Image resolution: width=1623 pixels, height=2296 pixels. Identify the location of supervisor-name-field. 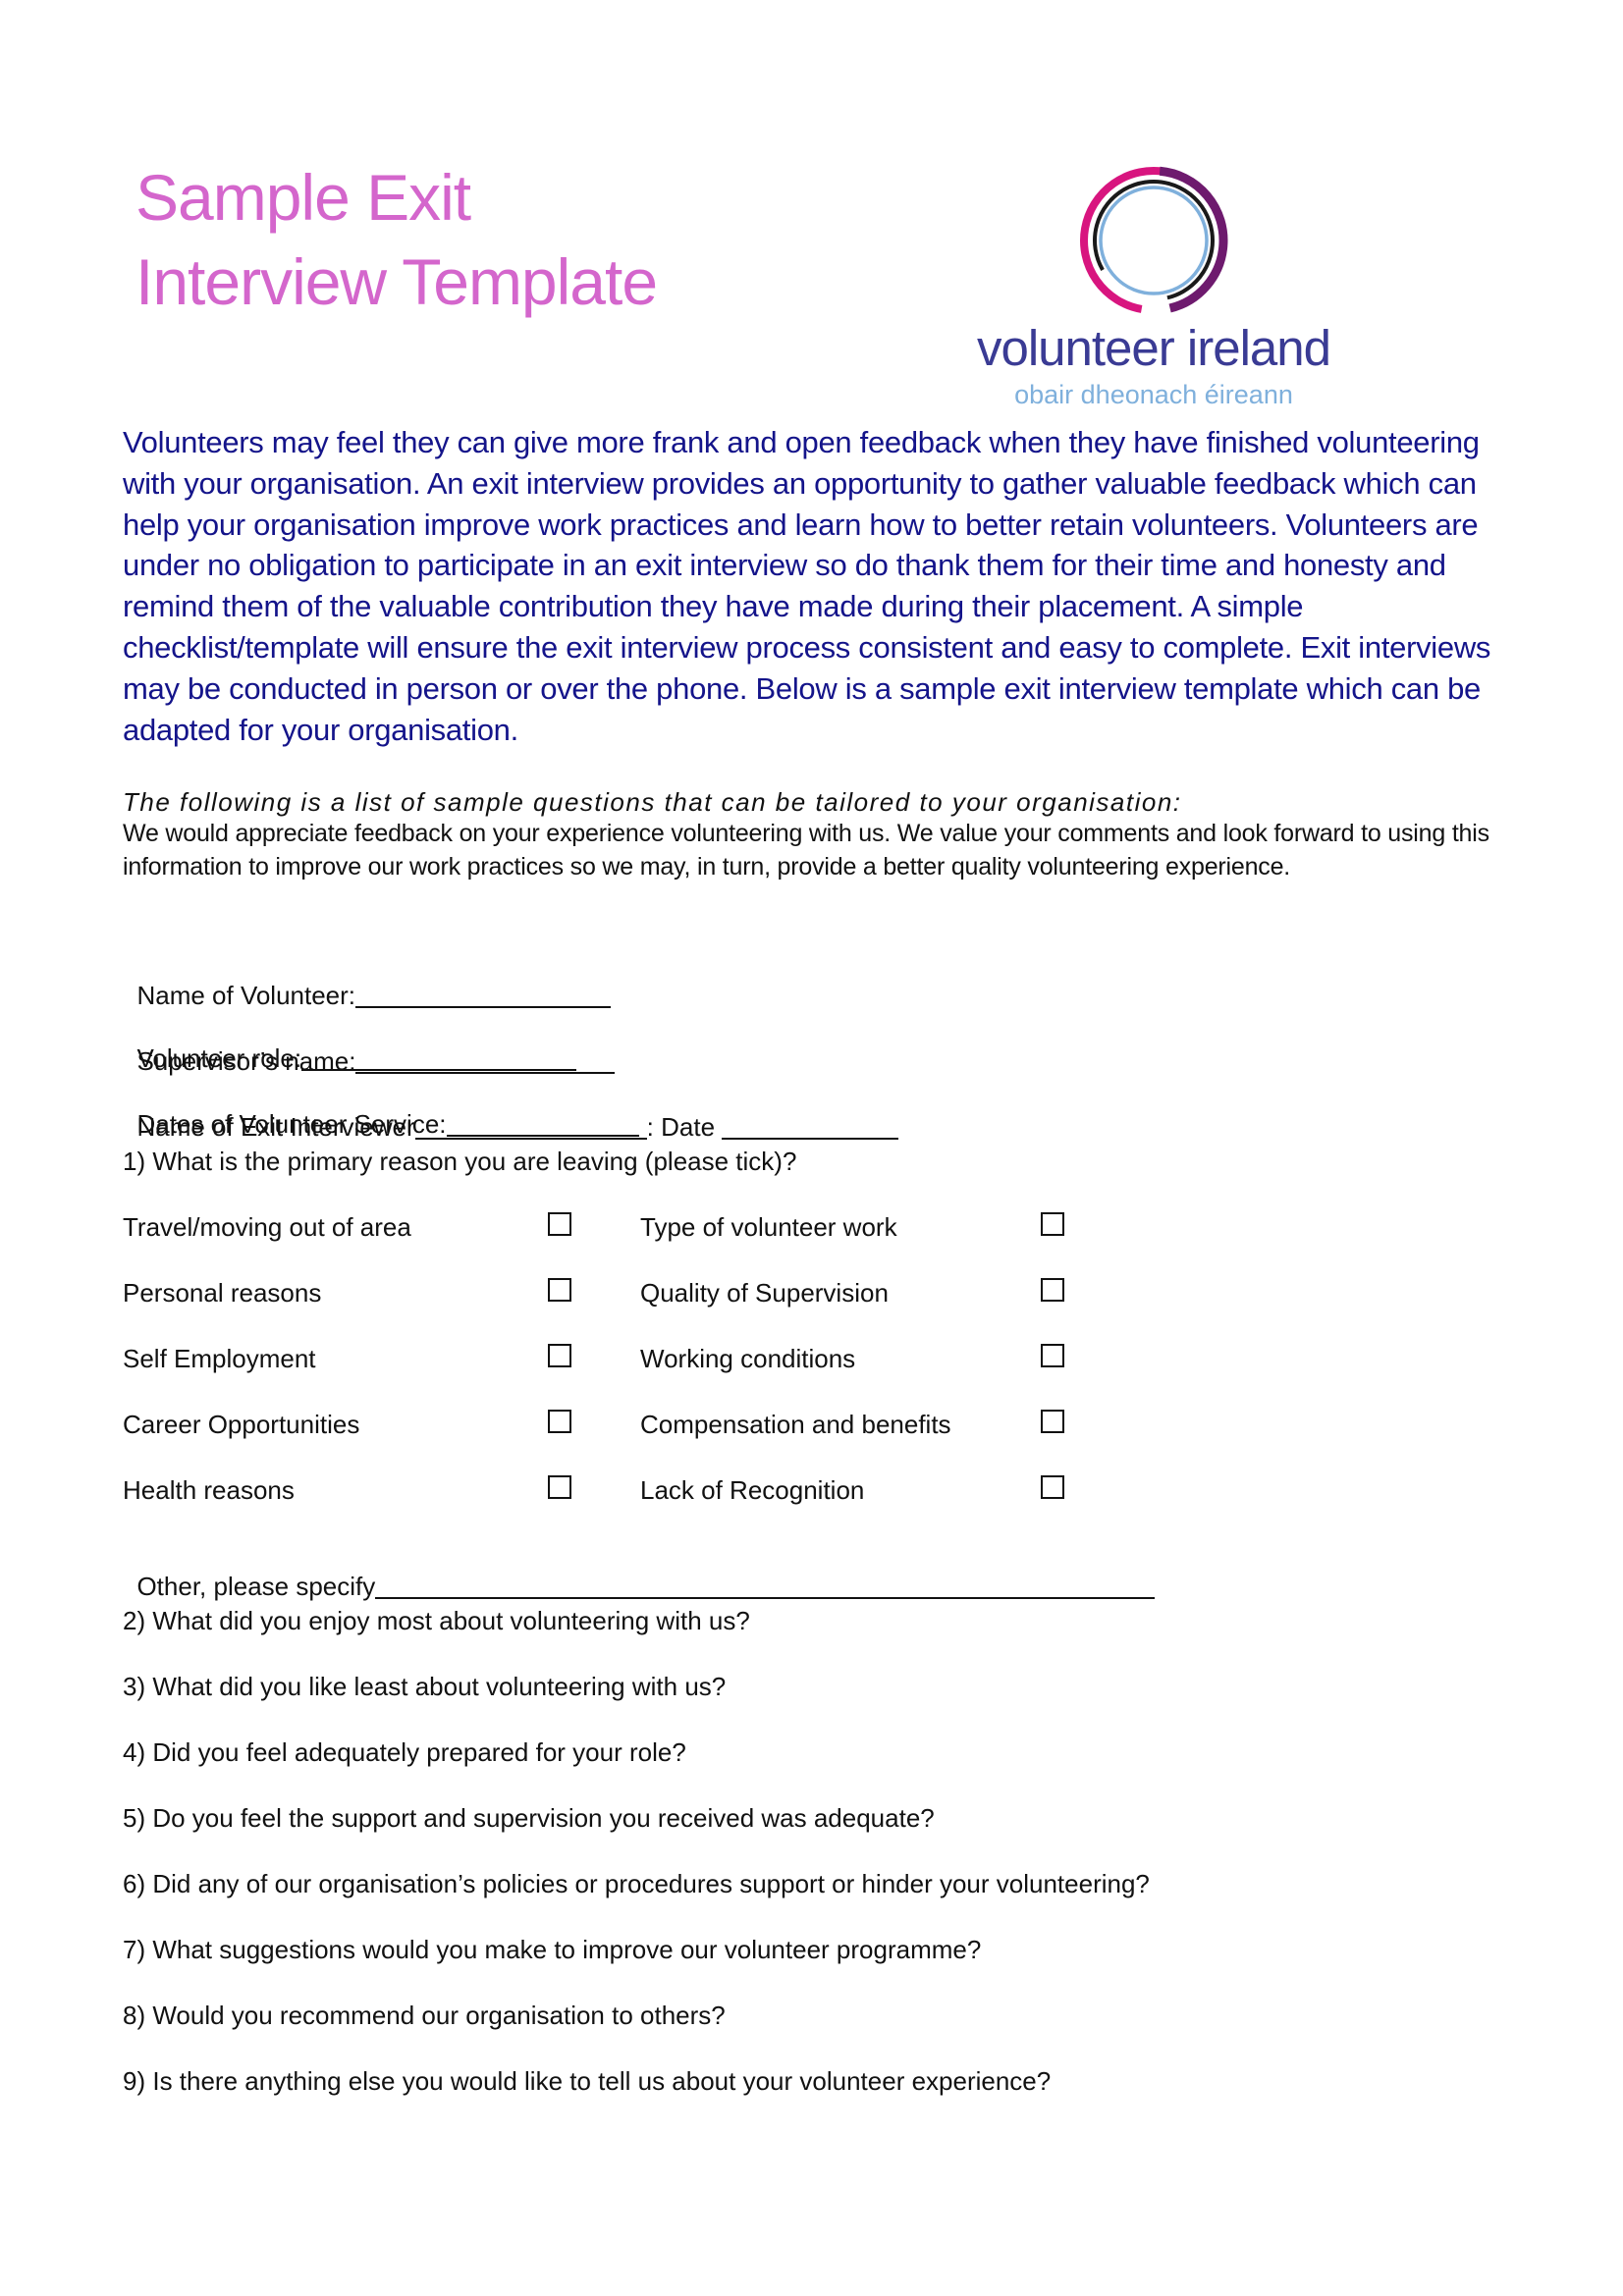
(485, 1061).